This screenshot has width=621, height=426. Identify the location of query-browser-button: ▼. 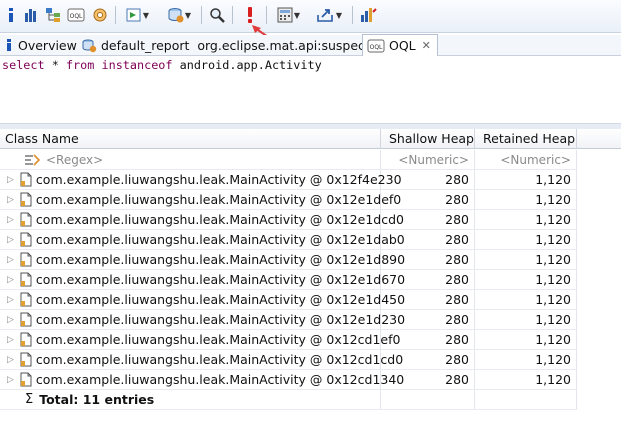
(179, 15).